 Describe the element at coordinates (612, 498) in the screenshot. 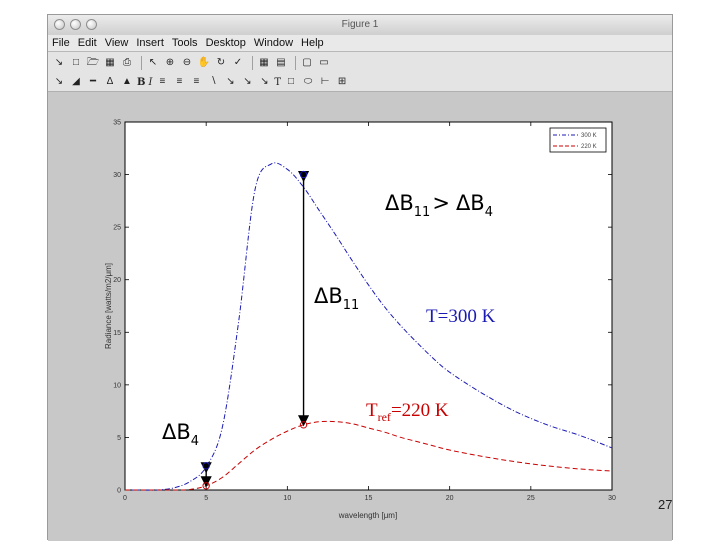

I see `x-tick-label: 30` at that location.